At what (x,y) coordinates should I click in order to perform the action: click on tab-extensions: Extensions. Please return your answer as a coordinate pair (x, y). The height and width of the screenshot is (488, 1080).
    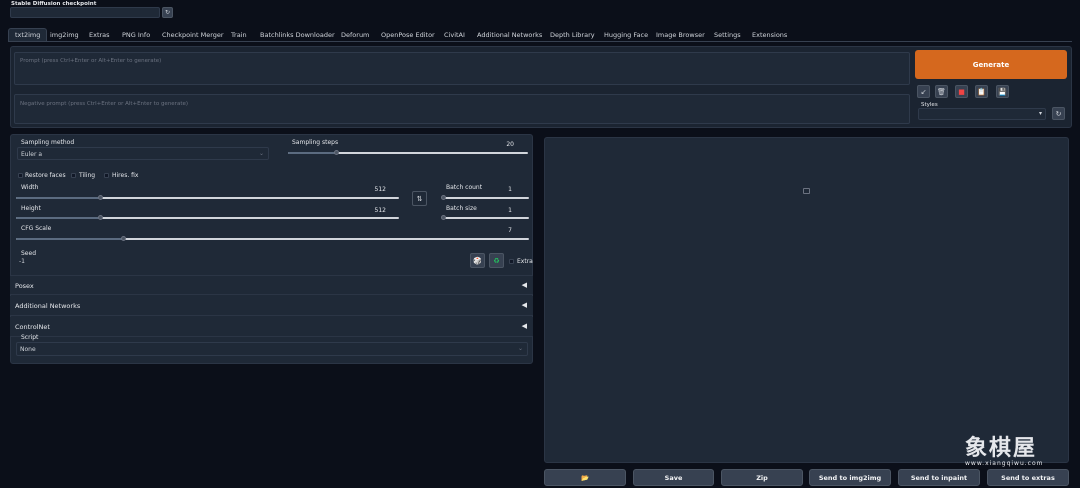
    Looking at the image, I should click on (769, 35).